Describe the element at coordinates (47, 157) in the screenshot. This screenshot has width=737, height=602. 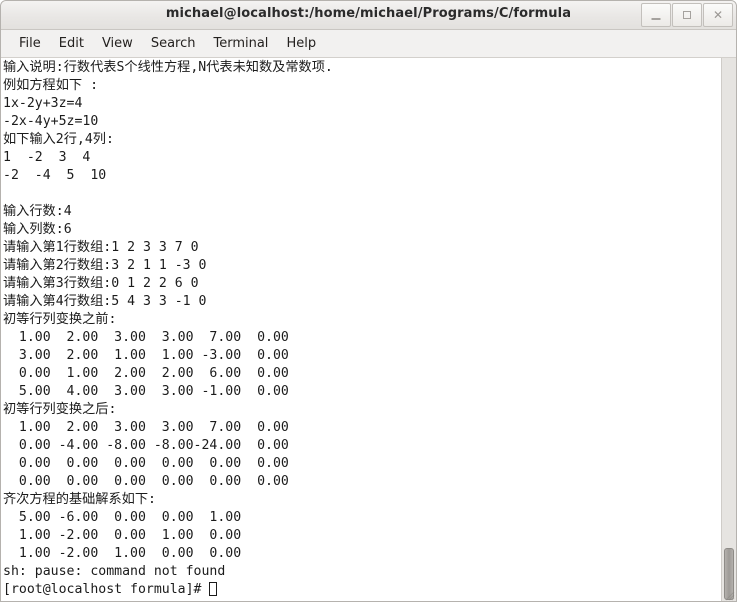
I see `terminal-line: 1 -2 3 4` at that location.